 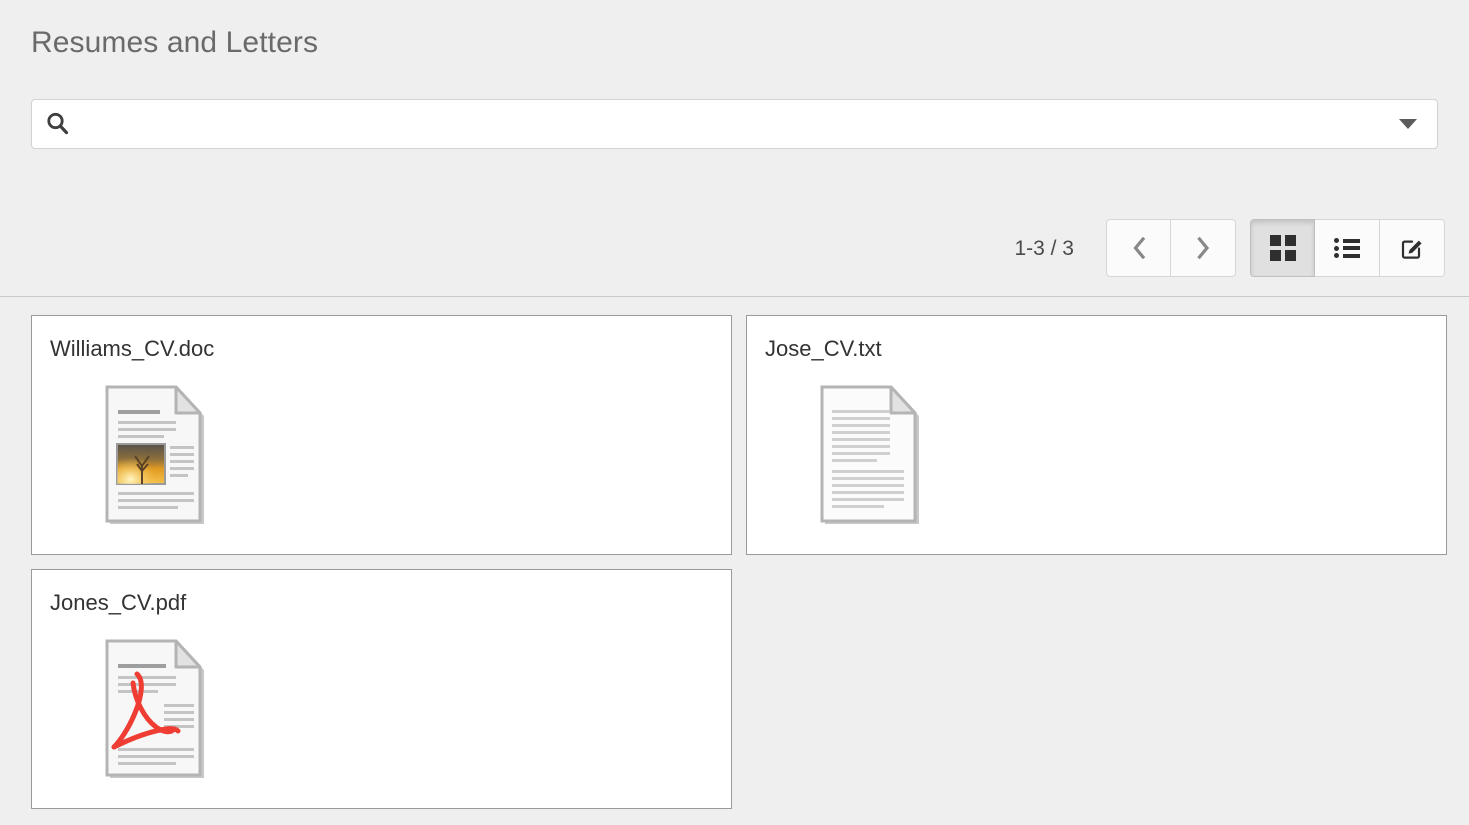 I want to click on pagination-buttons, so click(x=1171, y=248).